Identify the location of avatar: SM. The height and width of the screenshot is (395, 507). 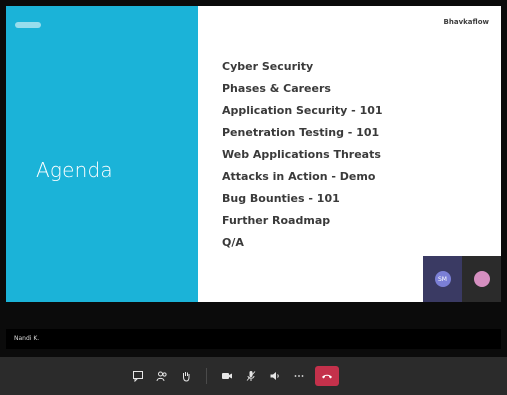
(442, 279).